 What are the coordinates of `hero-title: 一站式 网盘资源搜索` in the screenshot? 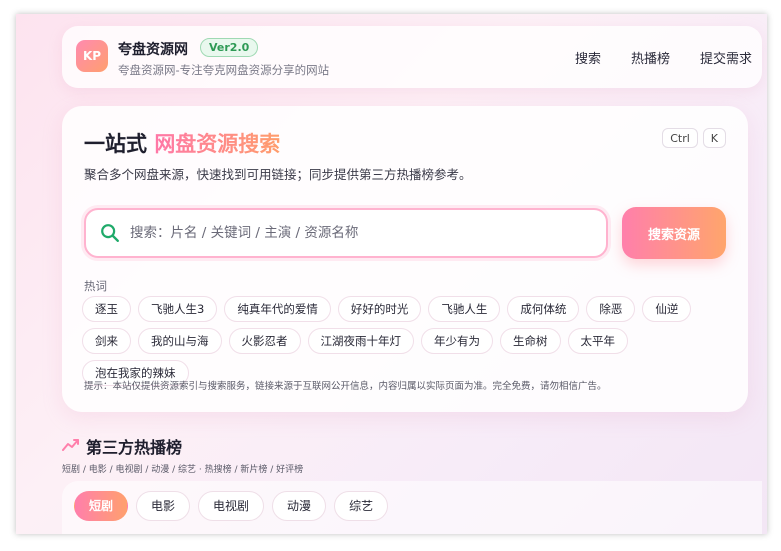 It's located at (182, 143).